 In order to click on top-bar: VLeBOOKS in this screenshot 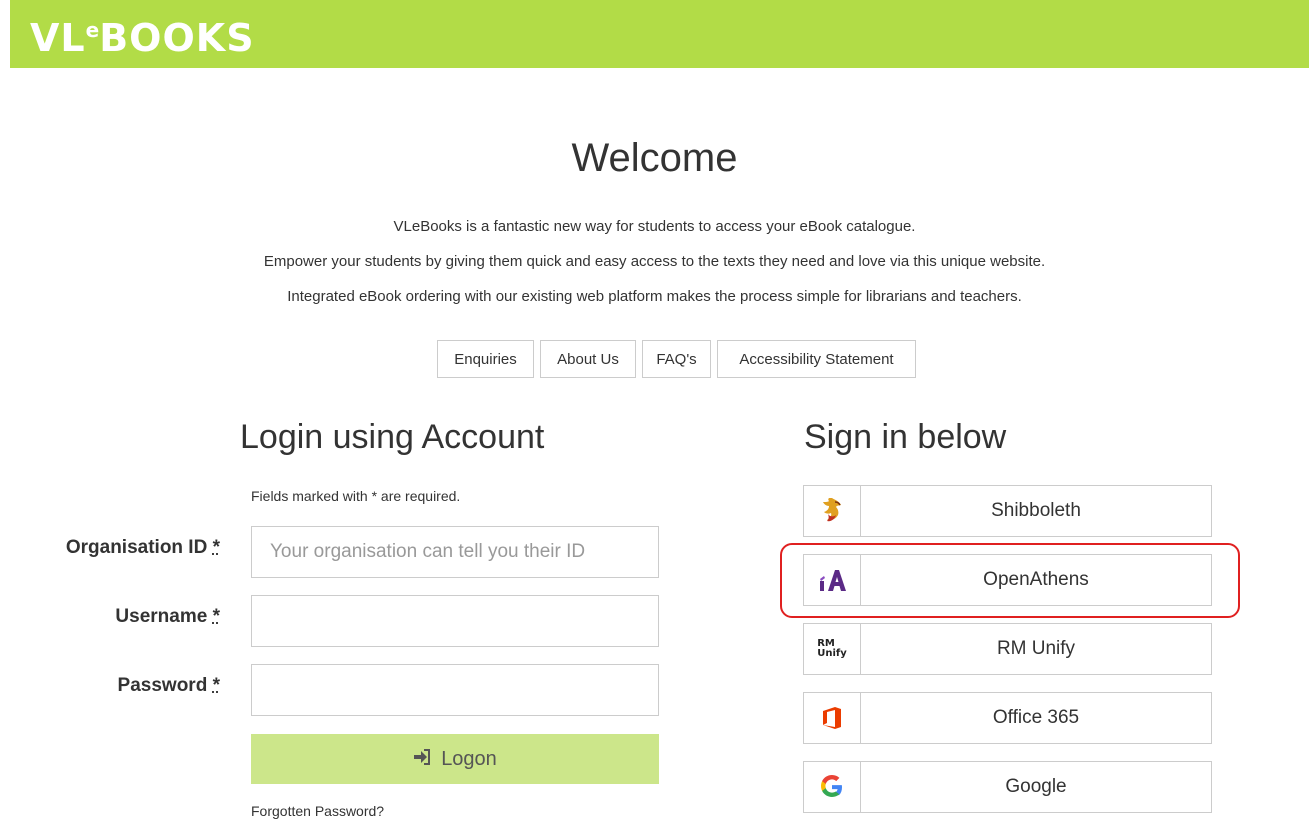, I will do `click(659, 34)`.